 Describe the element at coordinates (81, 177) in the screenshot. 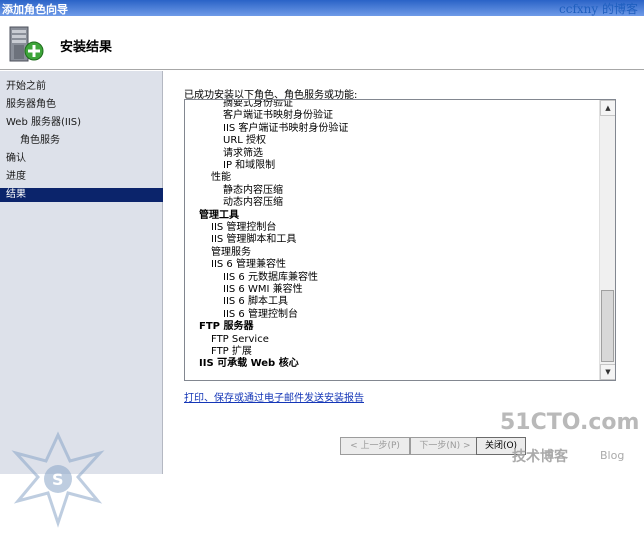

I see `sidebar-item-progress: 进度` at that location.